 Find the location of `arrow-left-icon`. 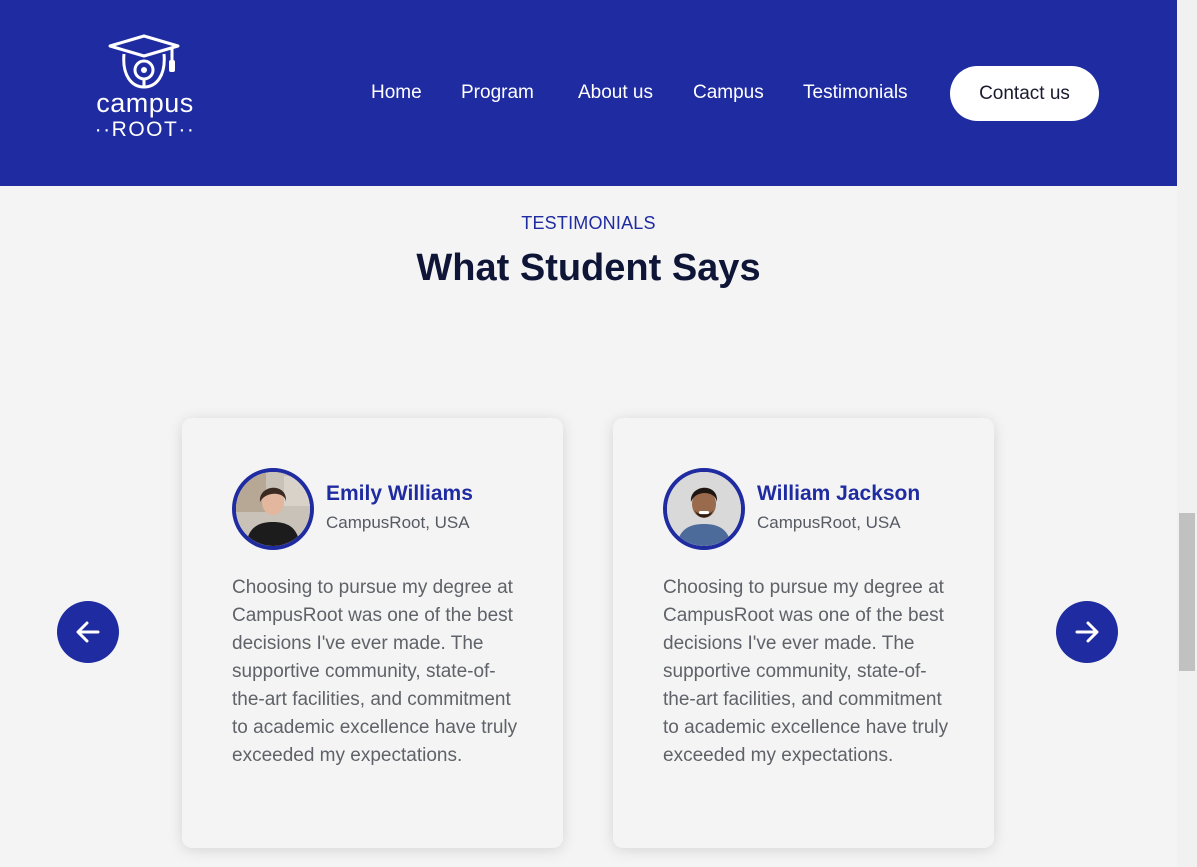

arrow-left-icon is located at coordinates (88, 632).